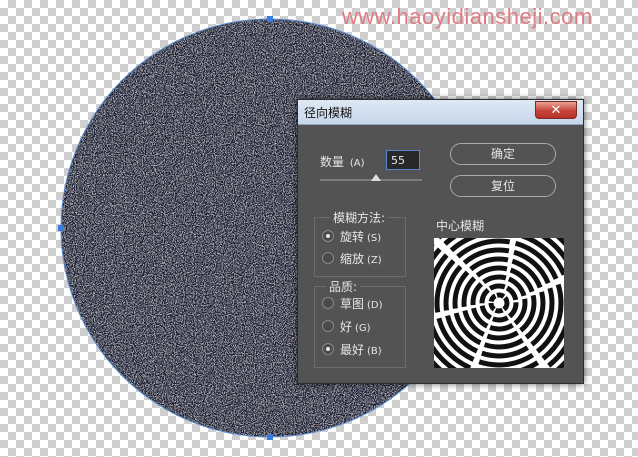  Describe the element at coordinates (342, 162) in the screenshot. I see `amount-label: 数量 (A)` at that location.